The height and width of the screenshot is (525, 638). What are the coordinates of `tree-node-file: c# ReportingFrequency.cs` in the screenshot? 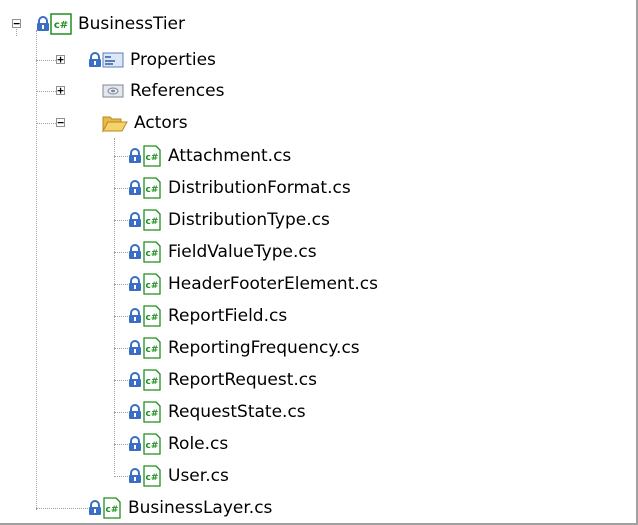 It's located at (244, 348).